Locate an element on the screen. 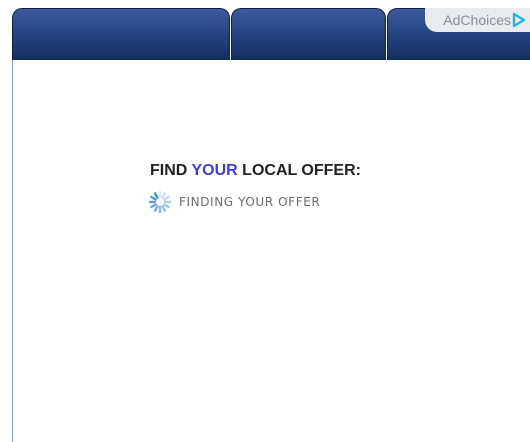  tab-bar: AdChoices is located at coordinates (265, 30).